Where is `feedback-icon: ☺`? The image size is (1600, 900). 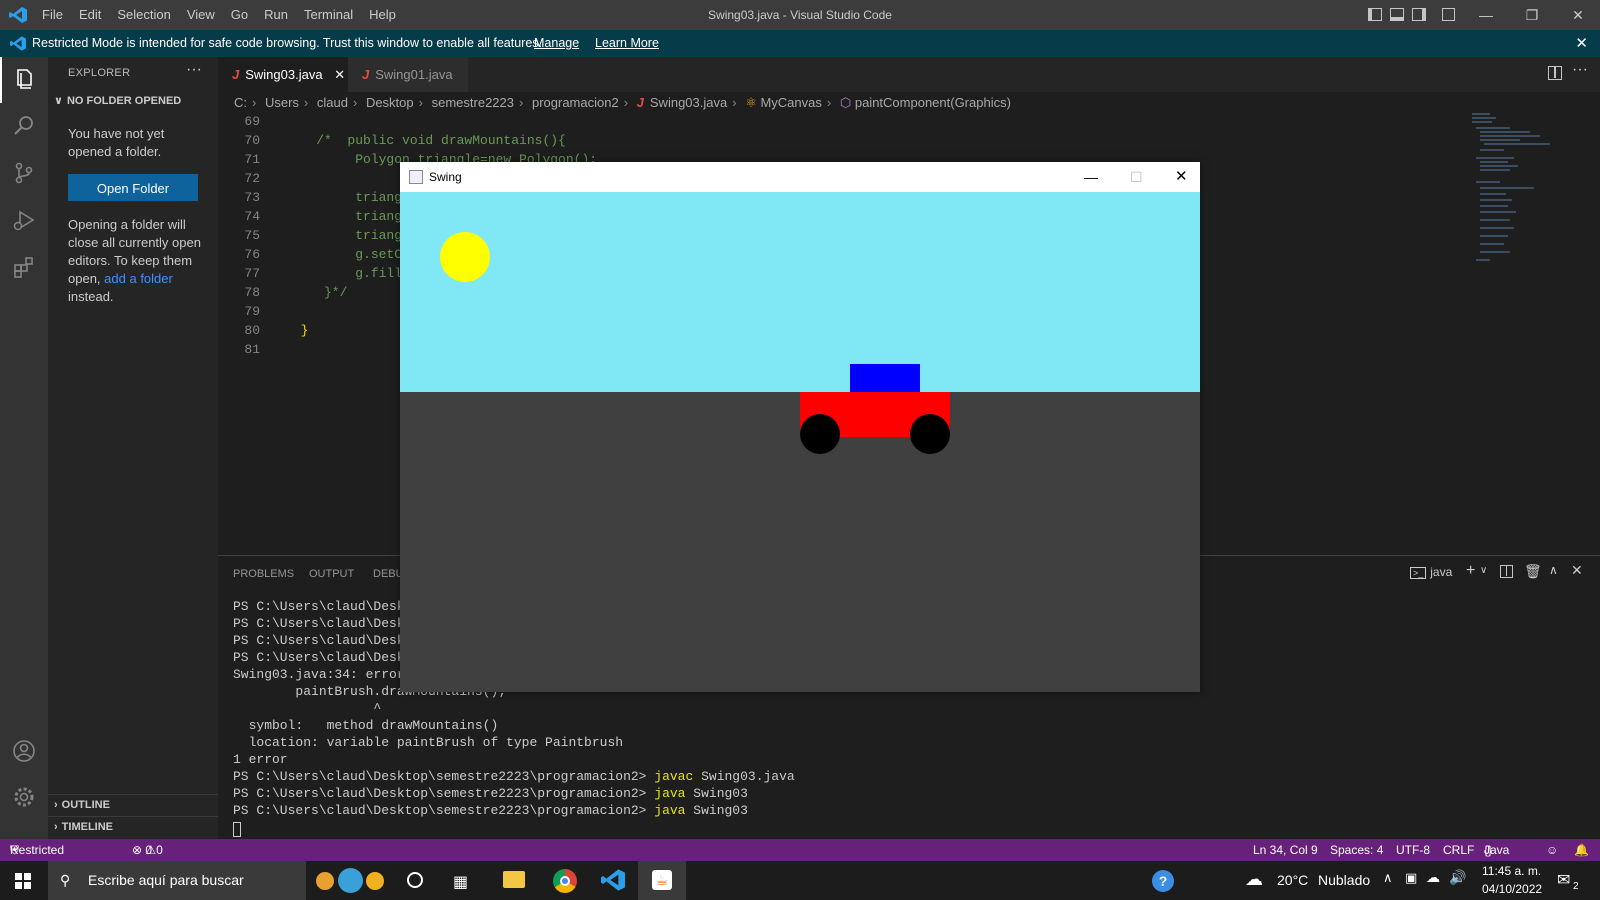 feedback-icon: ☺ is located at coordinates (1552, 850).